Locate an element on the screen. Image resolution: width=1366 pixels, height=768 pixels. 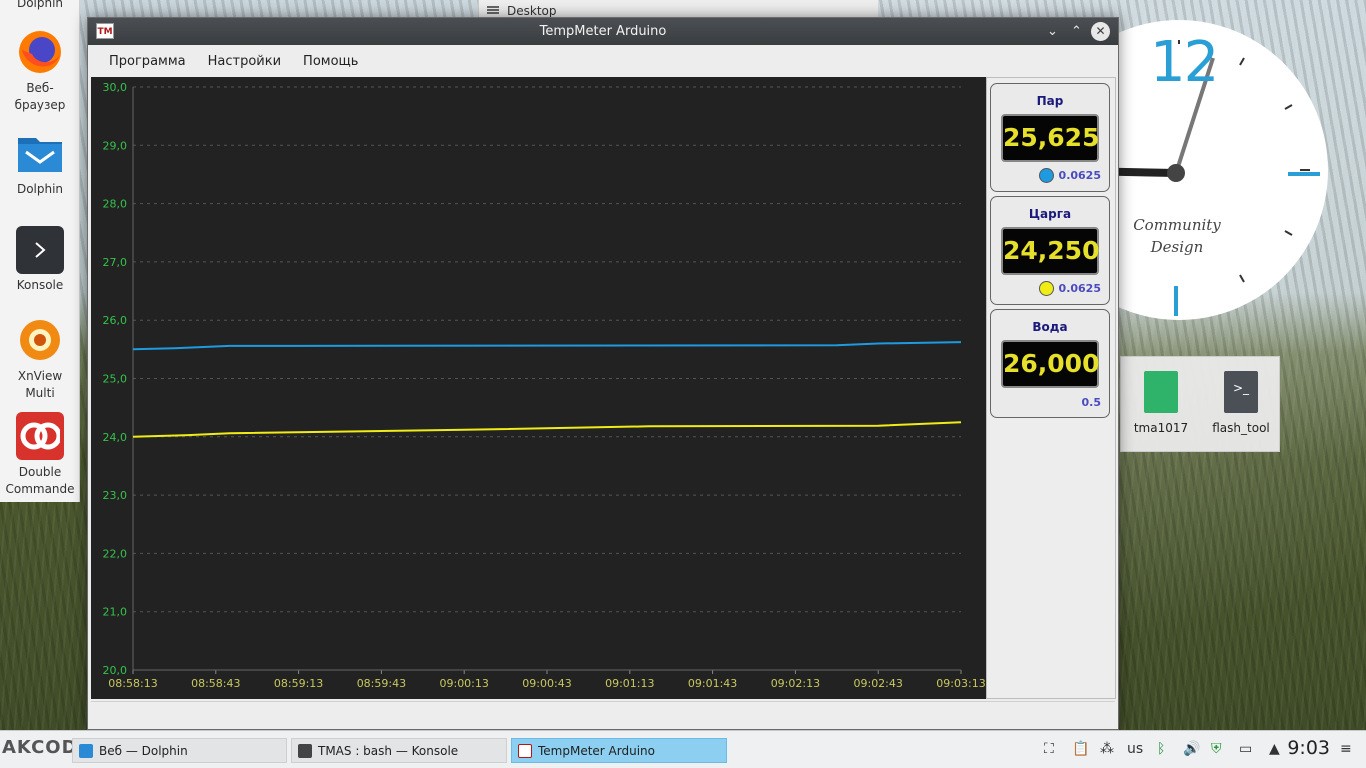
dock-item-label: Веб- браузер is located at coordinates (40, 96).